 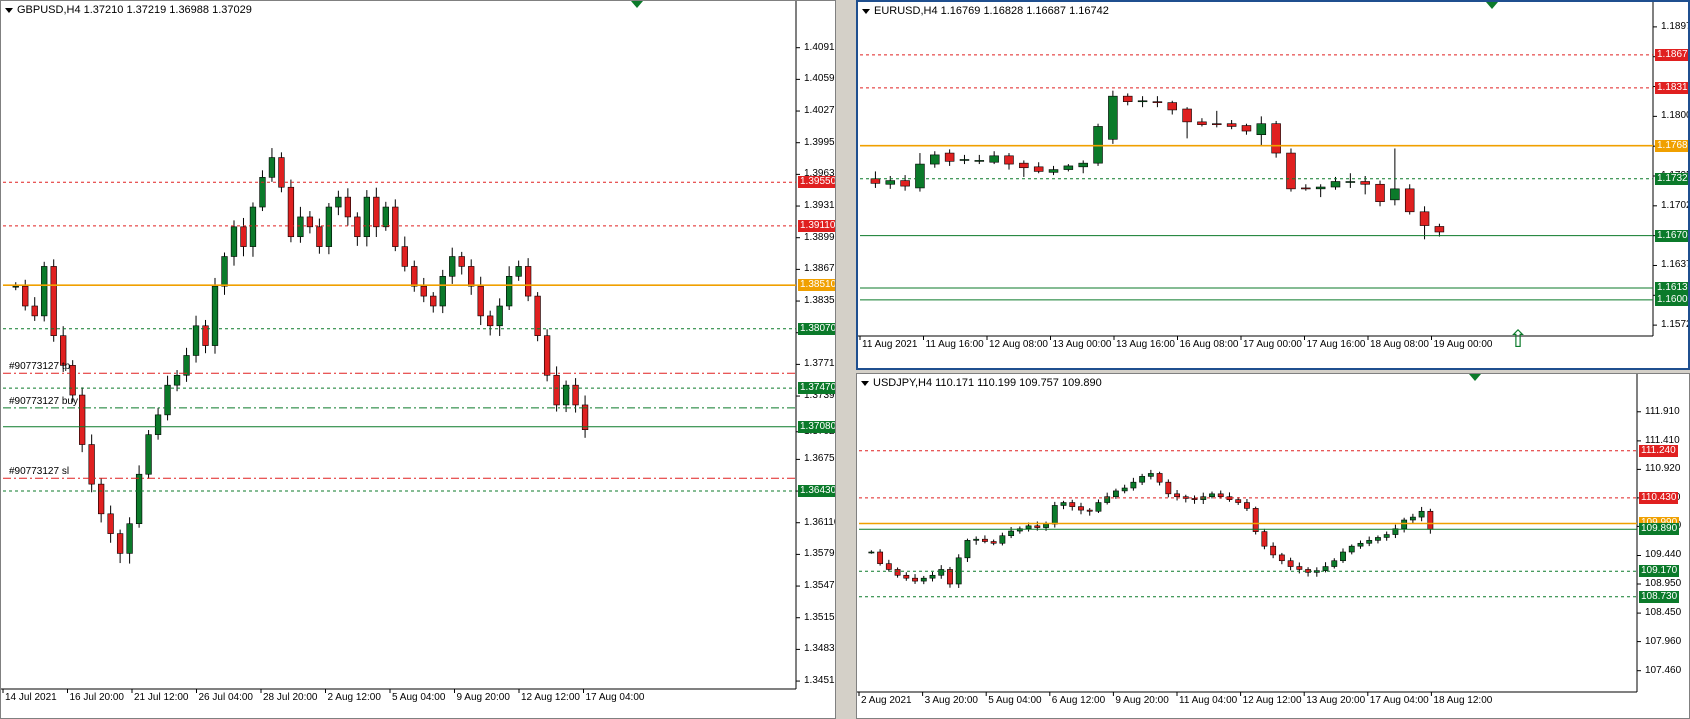 I want to click on buy-arrow-icon: ⇧, so click(x=1518, y=339).